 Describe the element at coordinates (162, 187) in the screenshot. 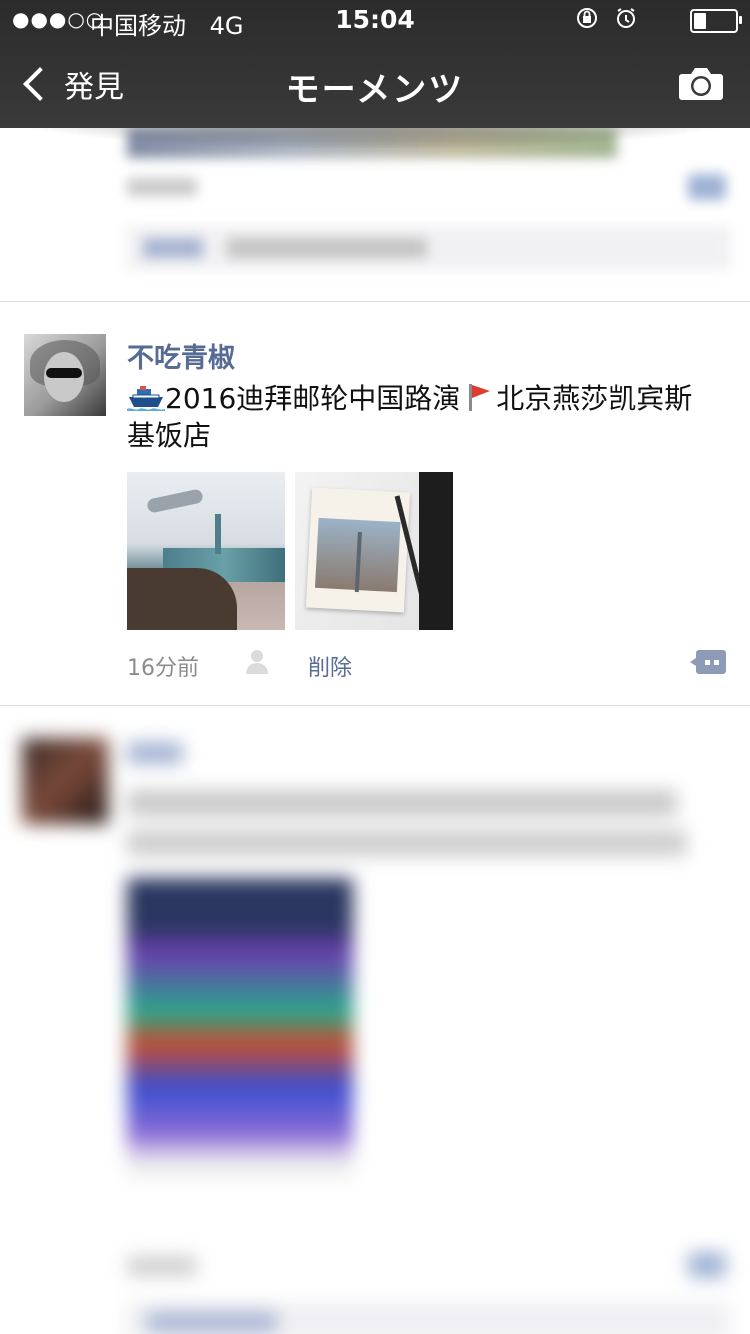

I see `previous-post-time` at that location.